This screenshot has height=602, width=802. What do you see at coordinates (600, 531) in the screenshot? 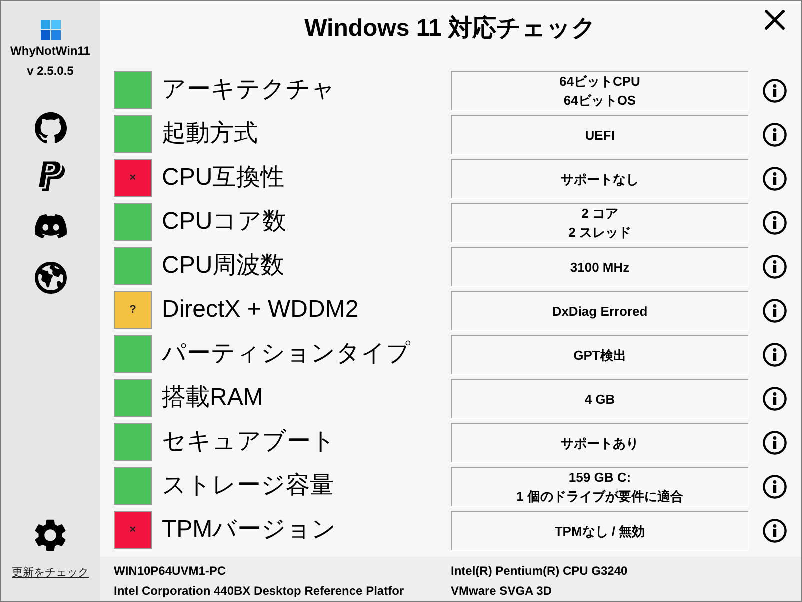
I see `check-result: TPMなし / 無効` at bounding box center [600, 531].